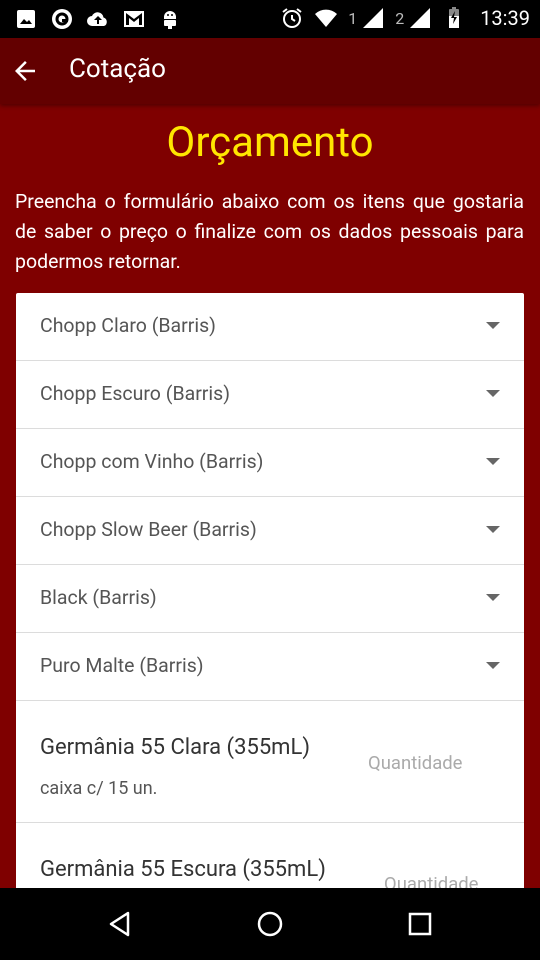 This screenshot has height=960, width=540. Describe the element at coordinates (175, 747) in the screenshot. I see `product-name: Germânia 55 Clara (355mL)` at that location.